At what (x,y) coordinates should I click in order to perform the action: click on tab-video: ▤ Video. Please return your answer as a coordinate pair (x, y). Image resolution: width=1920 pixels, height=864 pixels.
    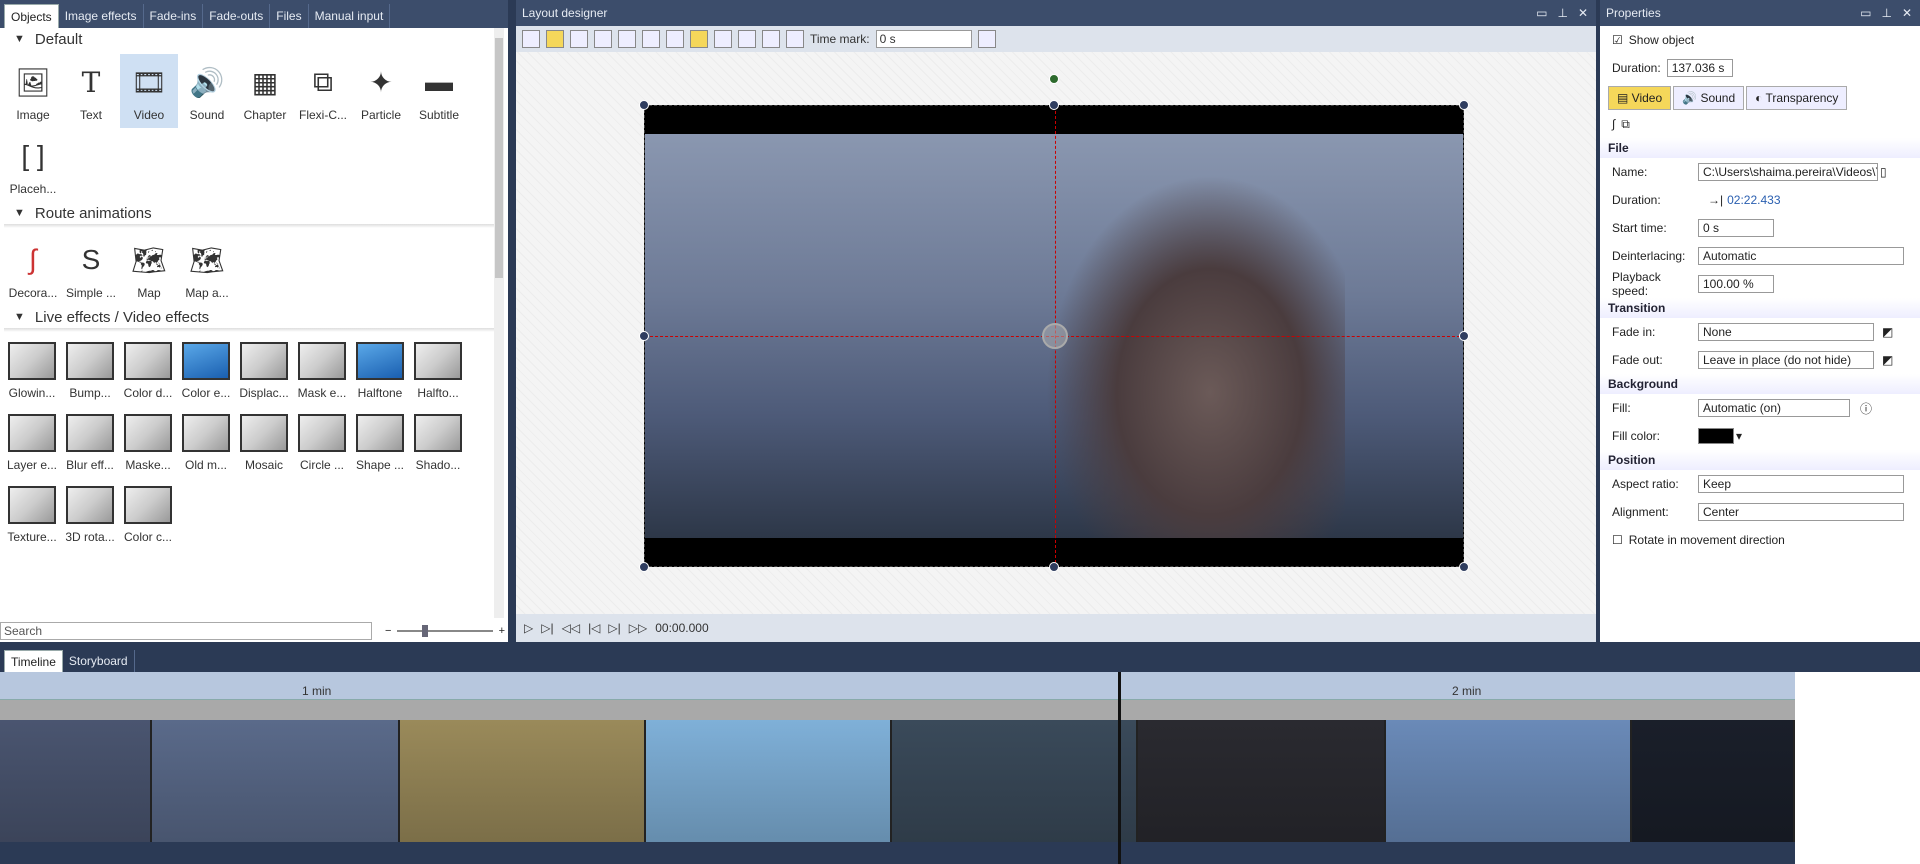
    Looking at the image, I should click on (1640, 98).